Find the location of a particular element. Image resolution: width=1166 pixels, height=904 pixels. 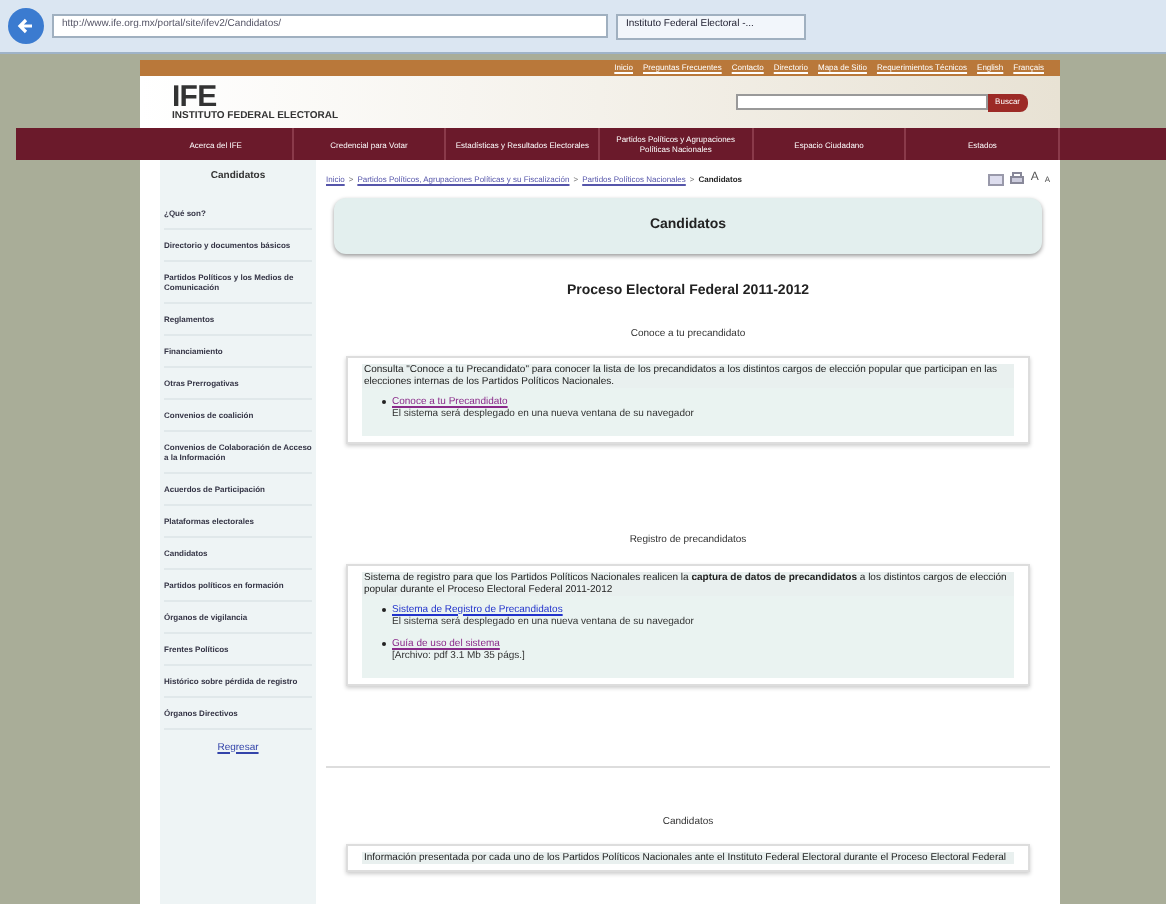

back-button is located at coordinates (26, 26).